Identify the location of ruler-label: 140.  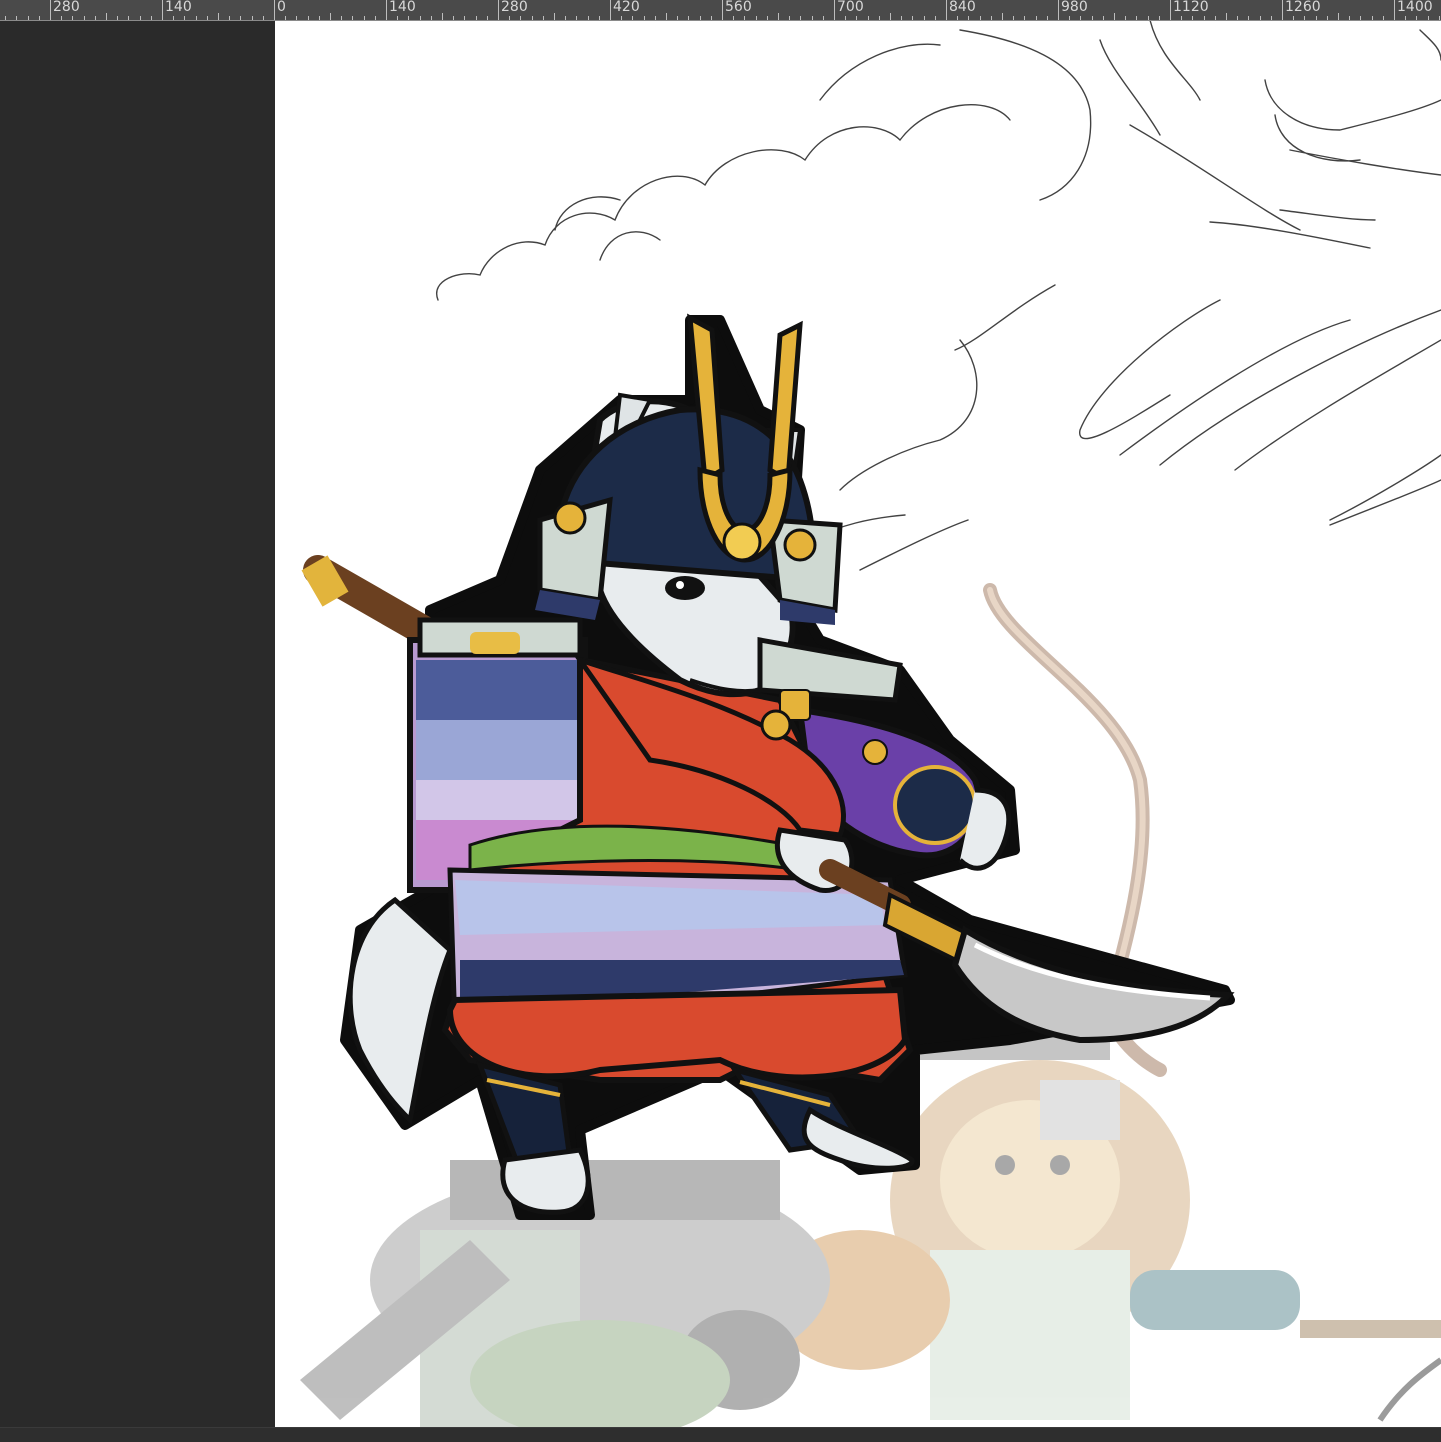
(402, 7).